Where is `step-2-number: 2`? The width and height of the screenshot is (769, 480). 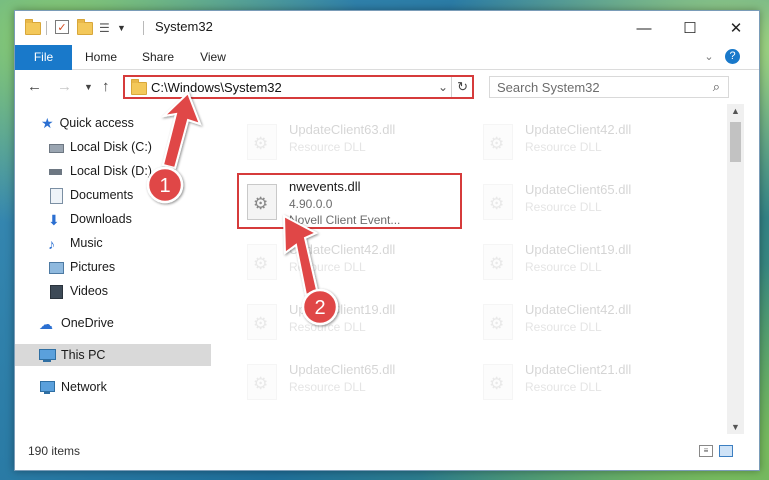 step-2-number: 2 is located at coordinates (319, 308).